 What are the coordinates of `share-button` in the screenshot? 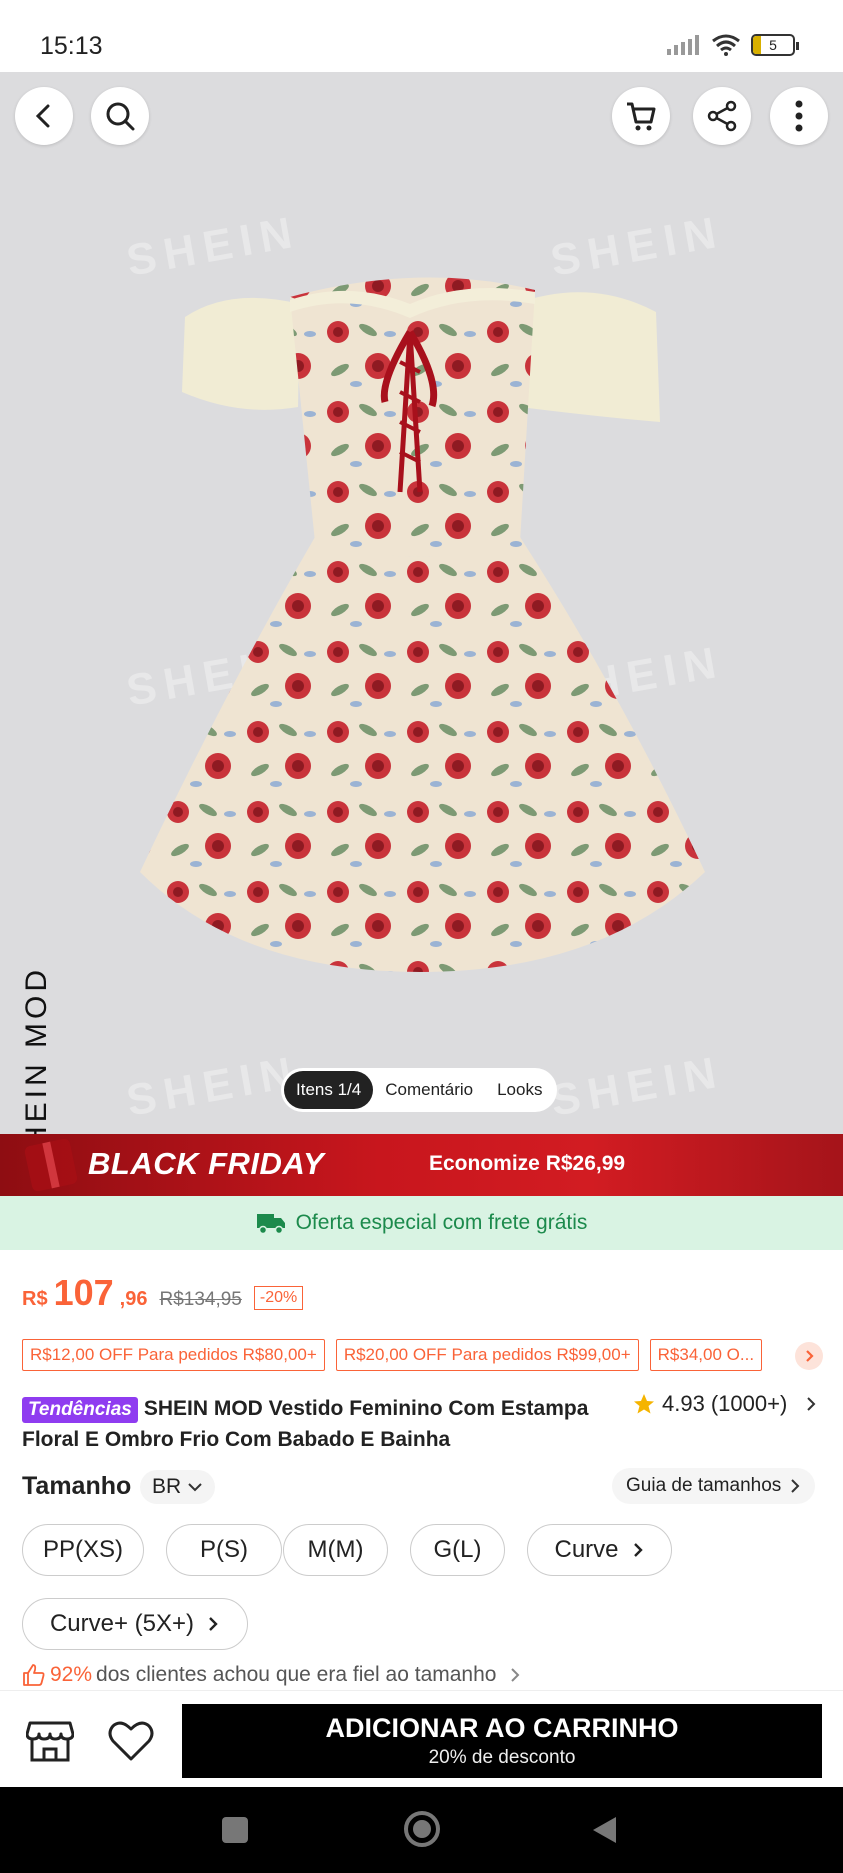 It's located at (722, 116).